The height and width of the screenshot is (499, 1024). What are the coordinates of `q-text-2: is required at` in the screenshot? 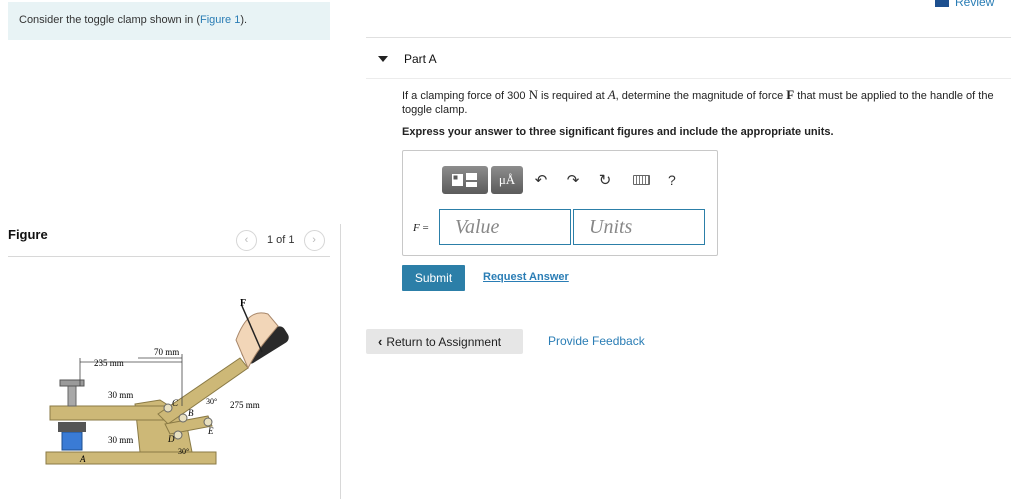 It's located at (573, 96).